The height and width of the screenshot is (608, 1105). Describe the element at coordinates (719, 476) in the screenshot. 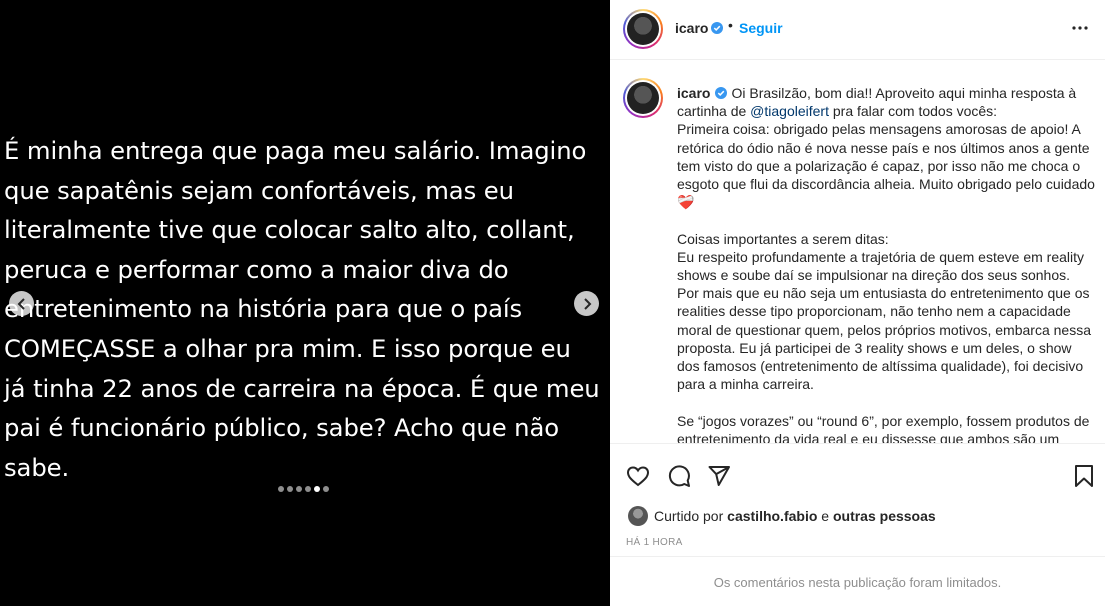

I see `share-icon` at that location.